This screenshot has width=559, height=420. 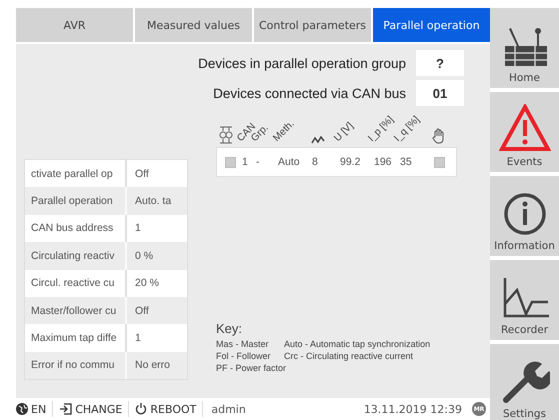 What do you see at coordinates (243, 344) in the screenshot?
I see `key-entry: Mas - Master` at bounding box center [243, 344].